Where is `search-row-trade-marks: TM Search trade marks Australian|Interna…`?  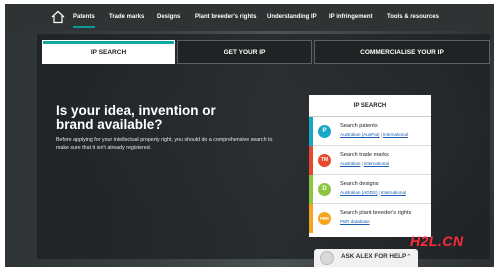
search-row-trade-marks: TM Search trade marks Australian|Interna… is located at coordinates (370, 160).